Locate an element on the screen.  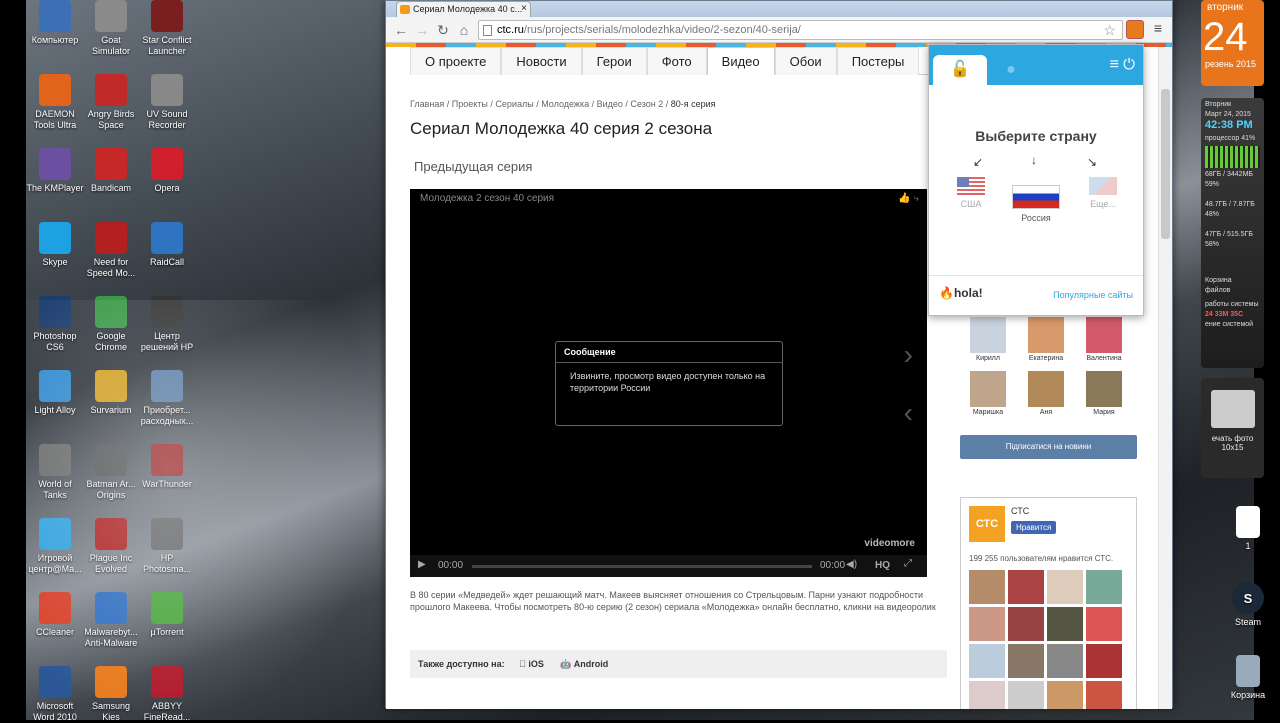
scrollbar is located at coordinates (1165, 378).